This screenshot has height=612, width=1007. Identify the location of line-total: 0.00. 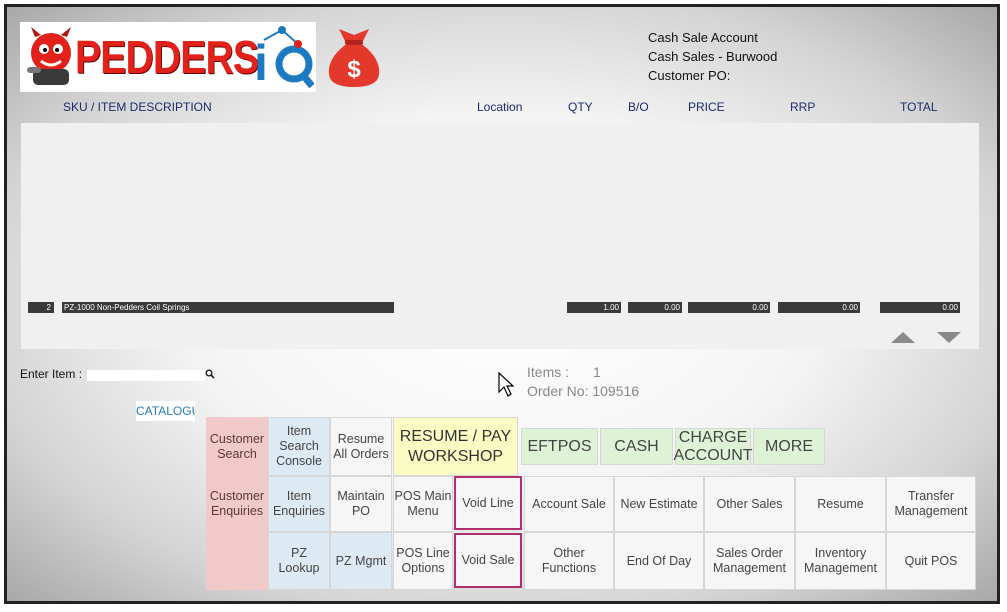
(920, 307).